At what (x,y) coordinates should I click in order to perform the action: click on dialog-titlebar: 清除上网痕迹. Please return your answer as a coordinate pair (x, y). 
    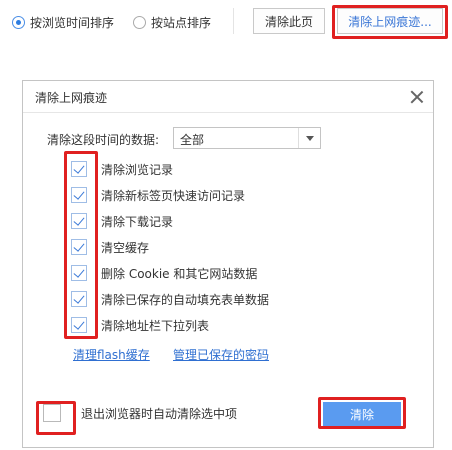
    Looking at the image, I should click on (228, 97).